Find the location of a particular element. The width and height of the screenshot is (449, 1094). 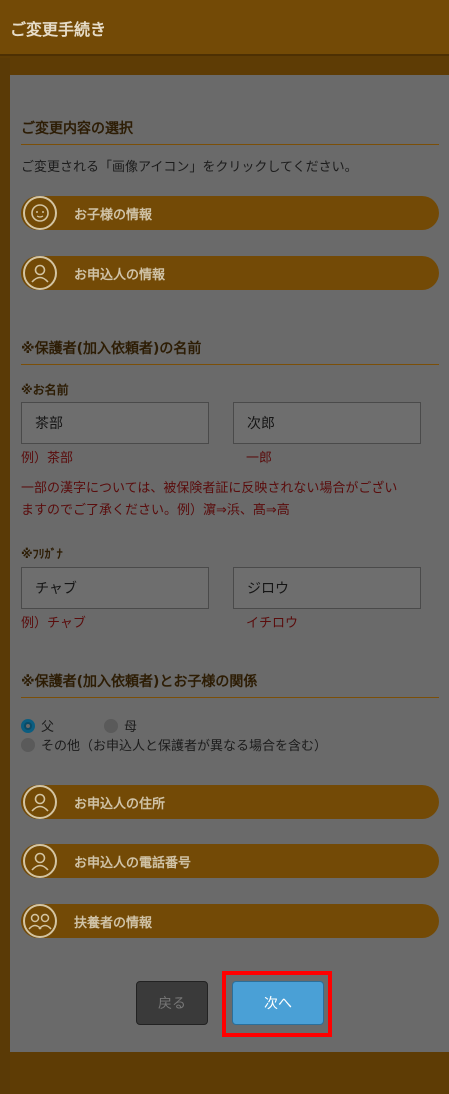

furigana-label: ※ﾌﾘｶﾞﾅ is located at coordinates (42, 554).